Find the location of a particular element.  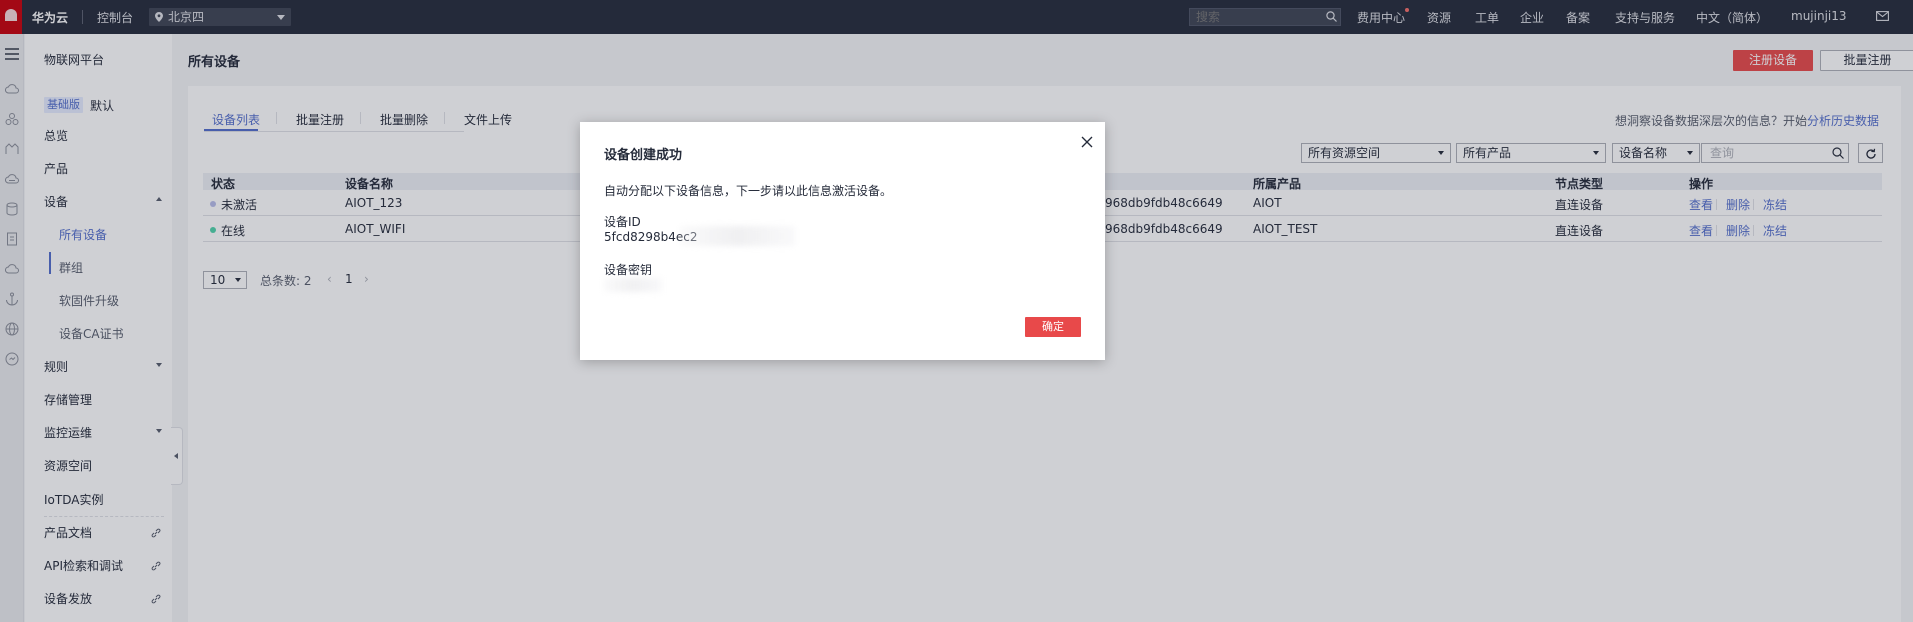

dialog-title: 设备创建成功 is located at coordinates (643, 155).